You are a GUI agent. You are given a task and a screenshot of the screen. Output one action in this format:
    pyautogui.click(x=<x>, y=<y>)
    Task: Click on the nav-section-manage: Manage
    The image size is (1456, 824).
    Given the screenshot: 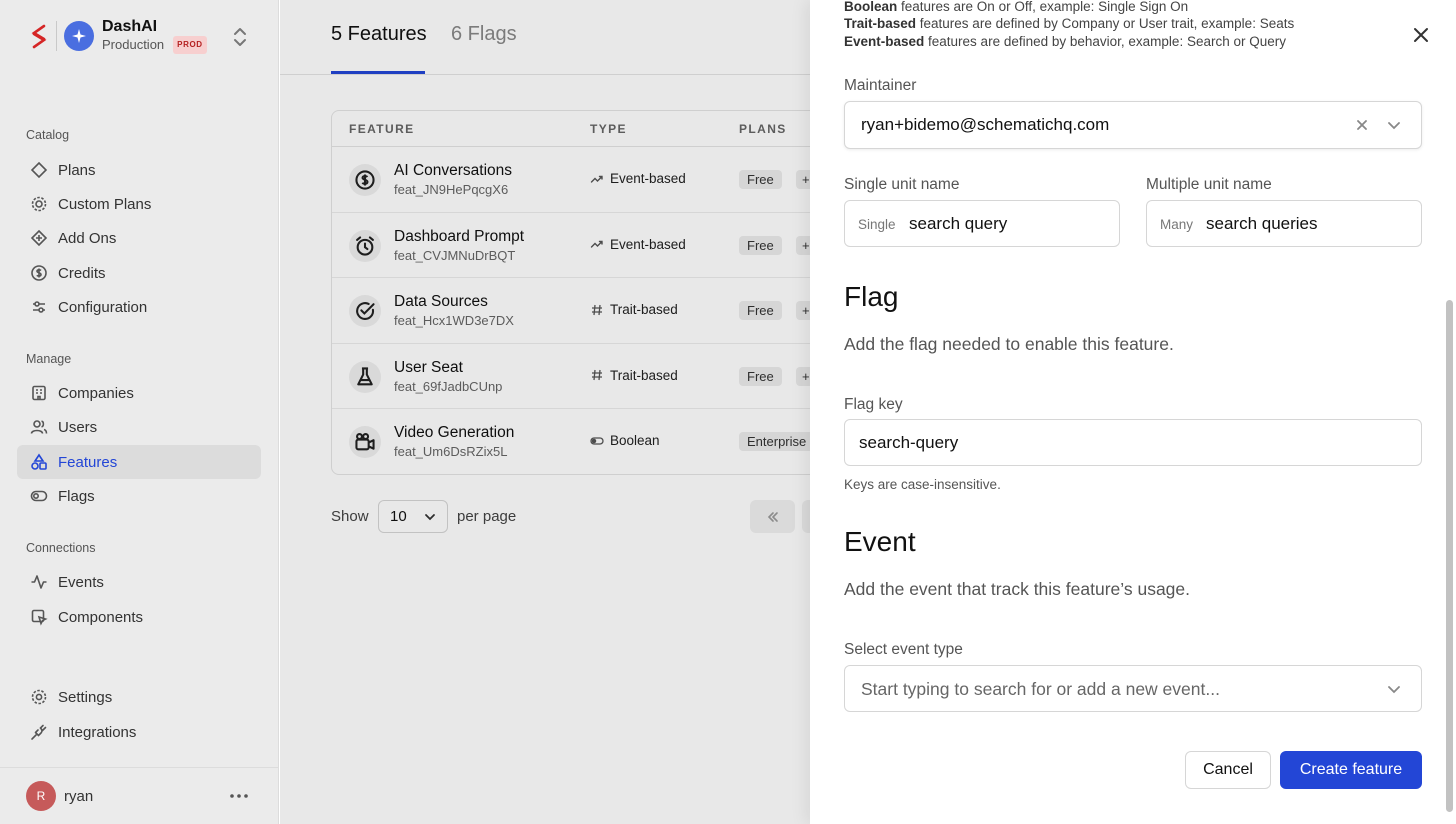 What is the action you would take?
    pyautogui.click(x=49, y=359)
    